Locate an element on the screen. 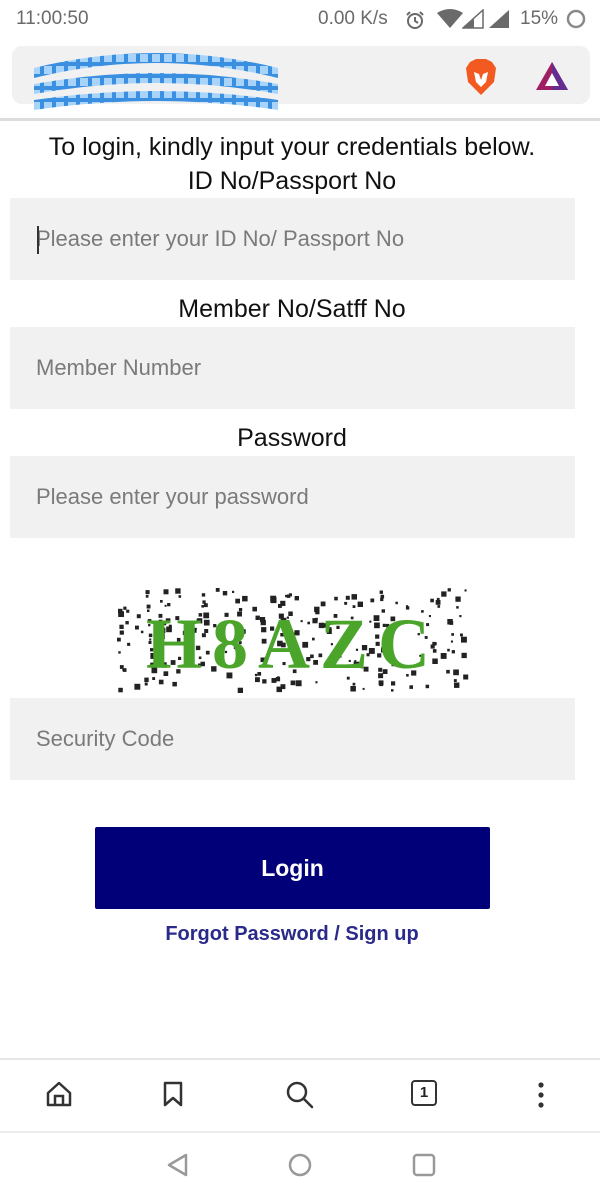 This screenshot has width=600, height=1200. captcha-image: H8AZC is located at coordinates (293, 632).